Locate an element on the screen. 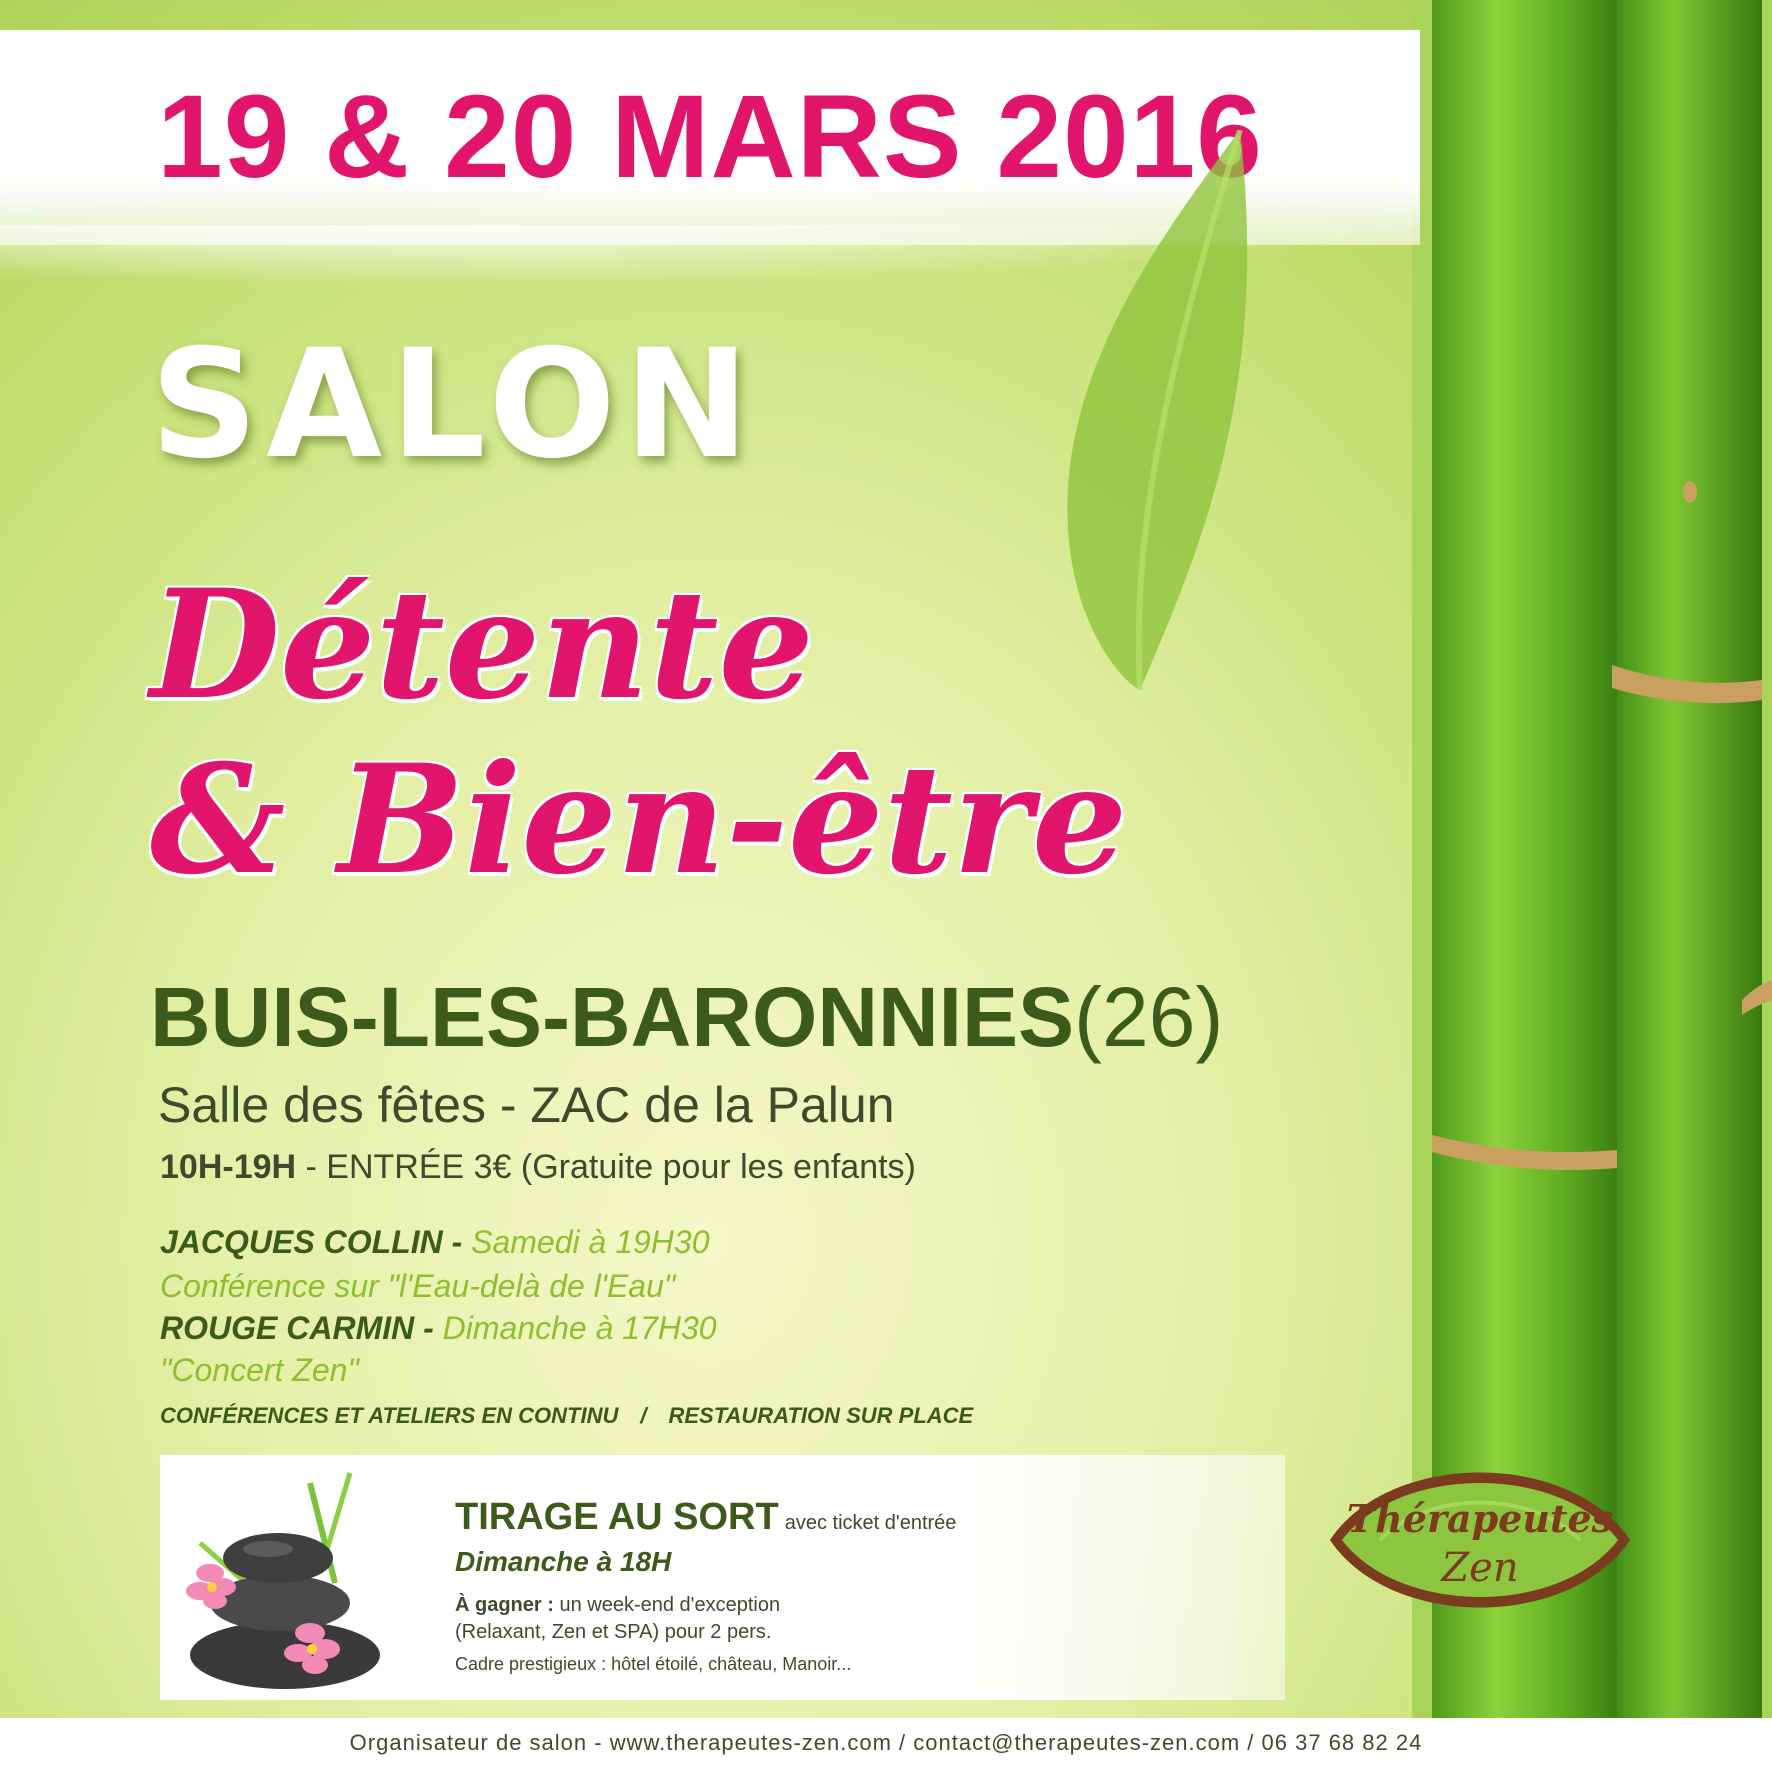  program-performer: JACQUES COLLIN - is located at coordinates (316, 1242).